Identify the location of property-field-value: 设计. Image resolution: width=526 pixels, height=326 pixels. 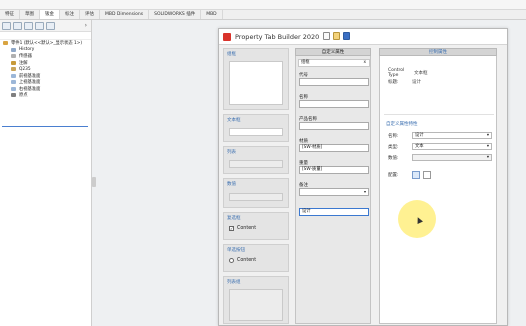
(306, 211).